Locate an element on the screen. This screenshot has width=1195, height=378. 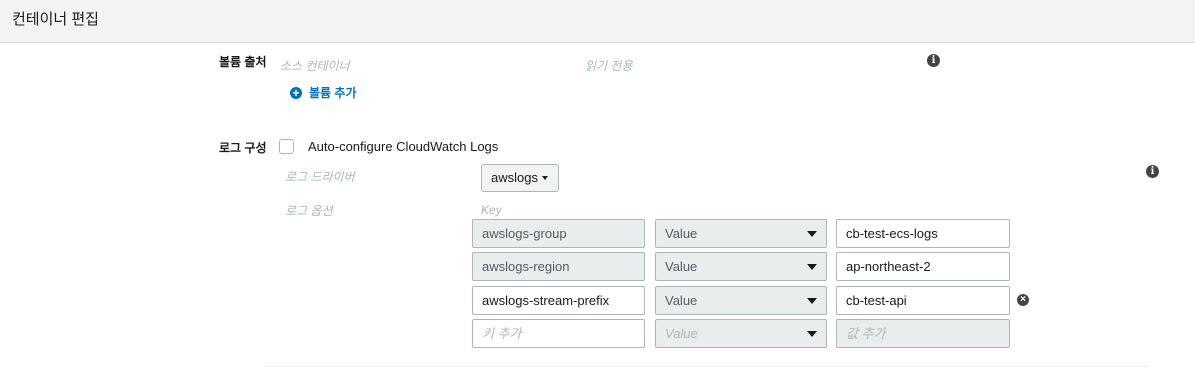
readonly-column-label: 읽기 전용 is located at coordinates (609, 66).